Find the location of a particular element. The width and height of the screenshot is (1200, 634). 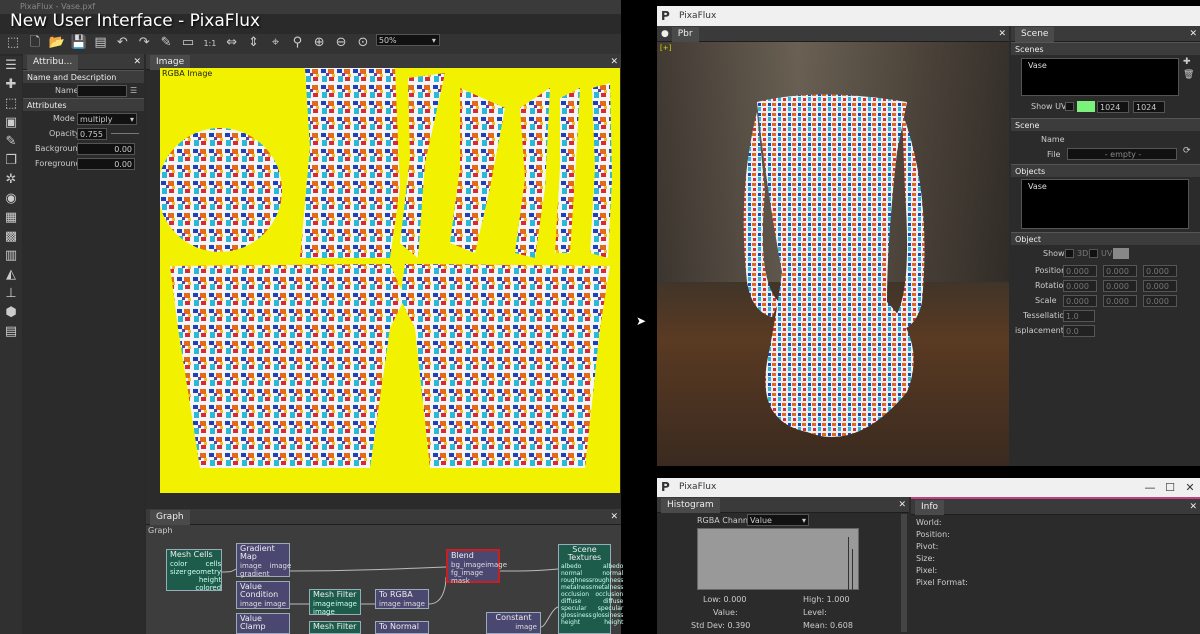

reload-icon: ⟳ is located at coordinates (1187, 151).